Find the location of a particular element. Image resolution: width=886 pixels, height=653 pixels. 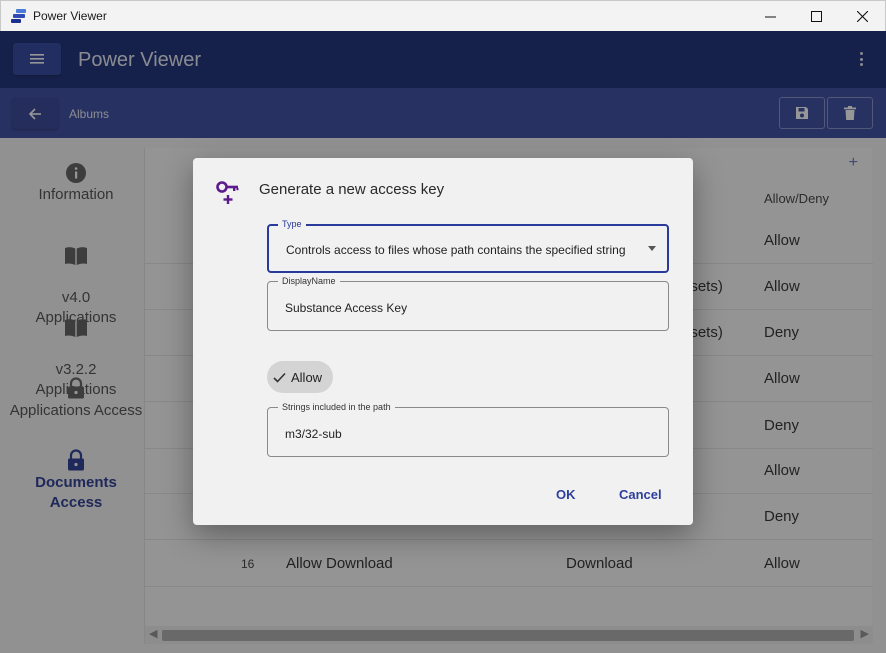

type-label: Type is located at coordinates (292, 224).